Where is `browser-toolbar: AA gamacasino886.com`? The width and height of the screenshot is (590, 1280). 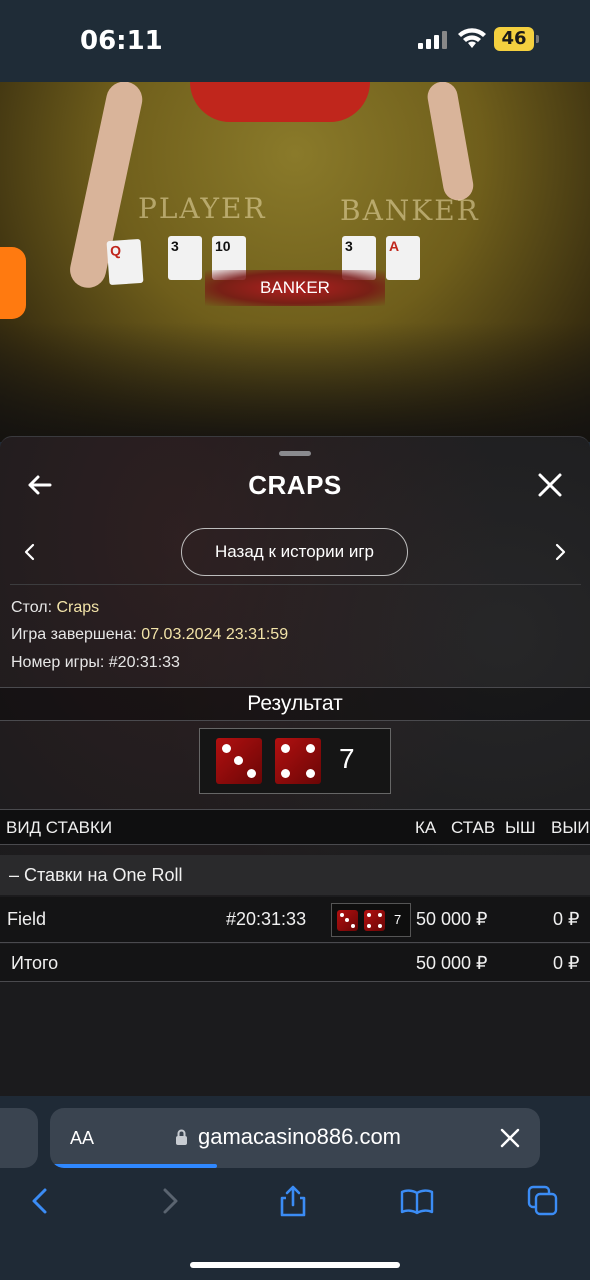
browser-toolbar: AA gamacasino886.com is located at coordinates (295, 1188).